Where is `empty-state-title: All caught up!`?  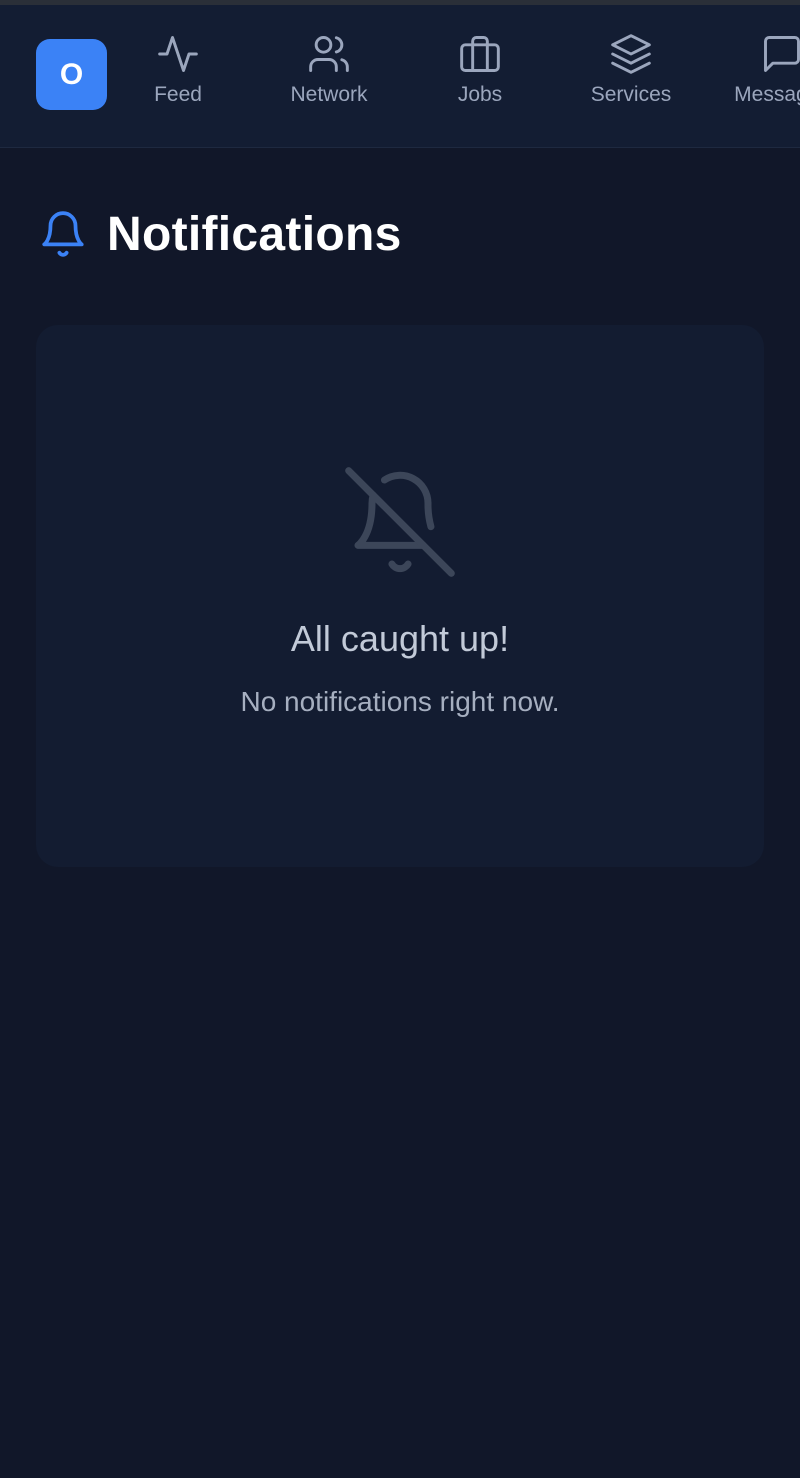 empty-state-title: All caught up! is located at coordinates (400, 638).